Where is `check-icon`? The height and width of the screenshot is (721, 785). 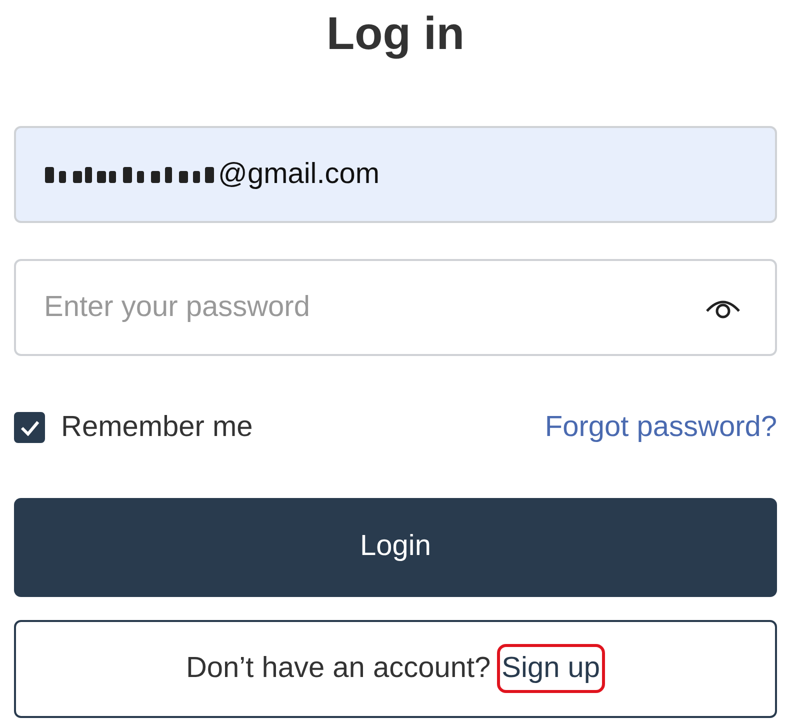
check-icon is located at coordinates (30, 428).